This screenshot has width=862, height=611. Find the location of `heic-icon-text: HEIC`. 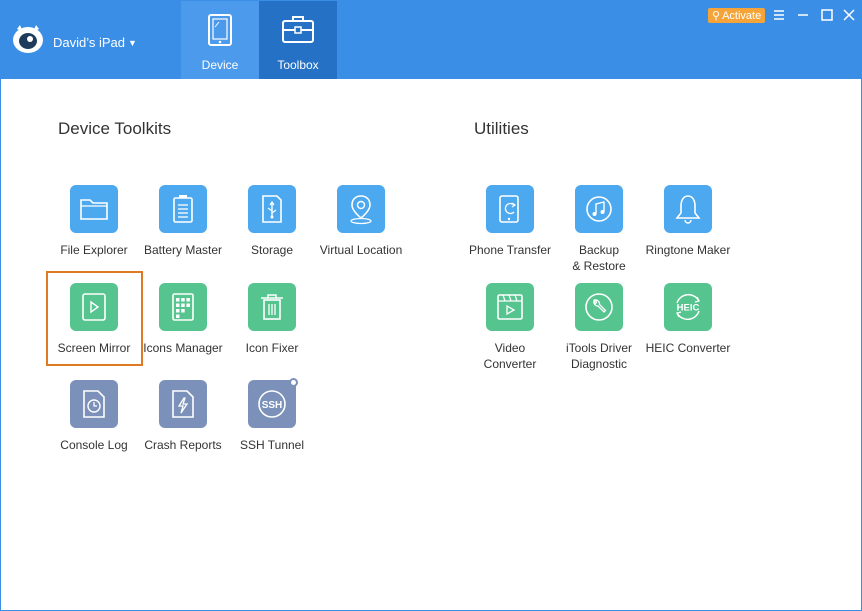

heic-icon-text: HEIC is located at coordinates (688, 308).